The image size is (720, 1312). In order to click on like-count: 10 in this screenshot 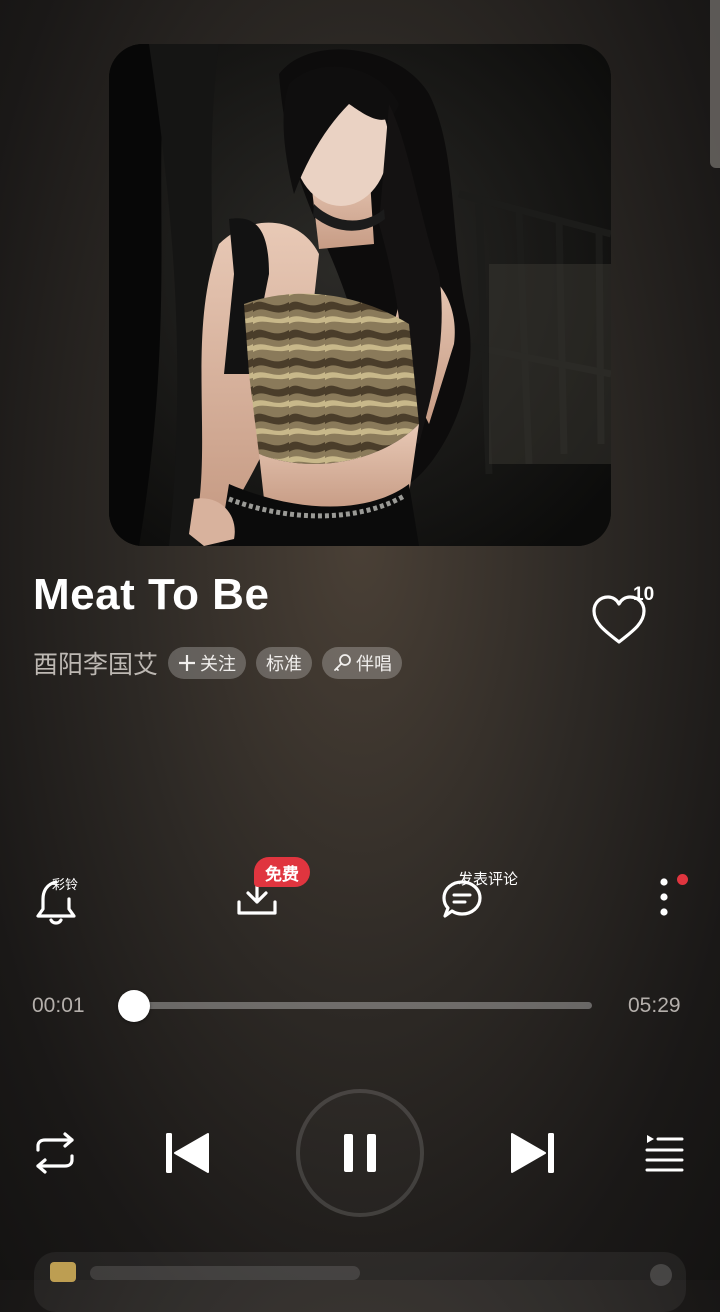, I will do `click(644, 594)`.